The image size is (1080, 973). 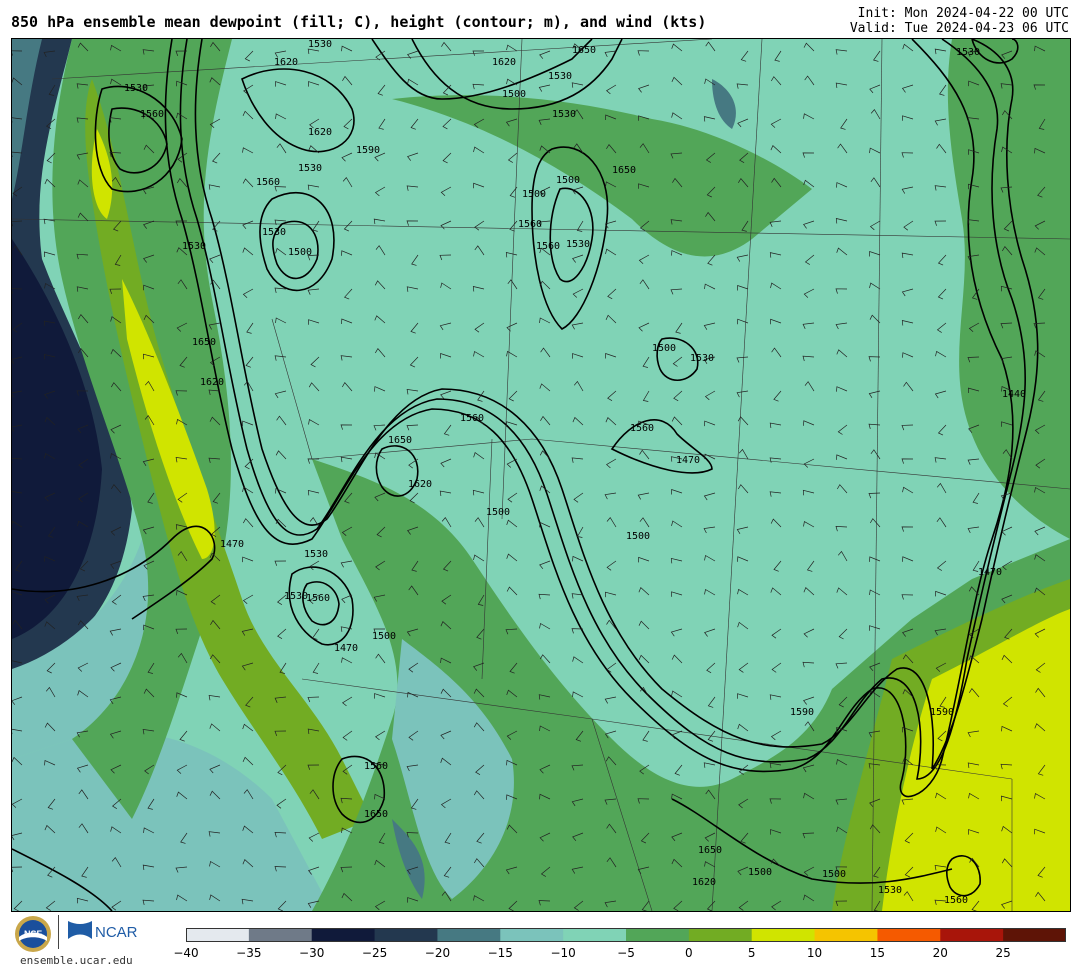 I want to click on ncar-logo-text: NCAR, so click(x=116, y=932).